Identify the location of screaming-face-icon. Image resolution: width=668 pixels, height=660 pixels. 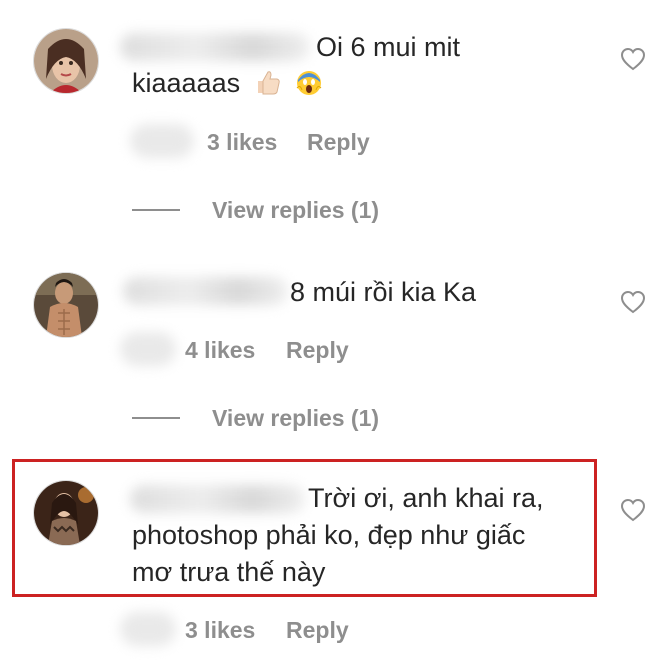
(309, 82).